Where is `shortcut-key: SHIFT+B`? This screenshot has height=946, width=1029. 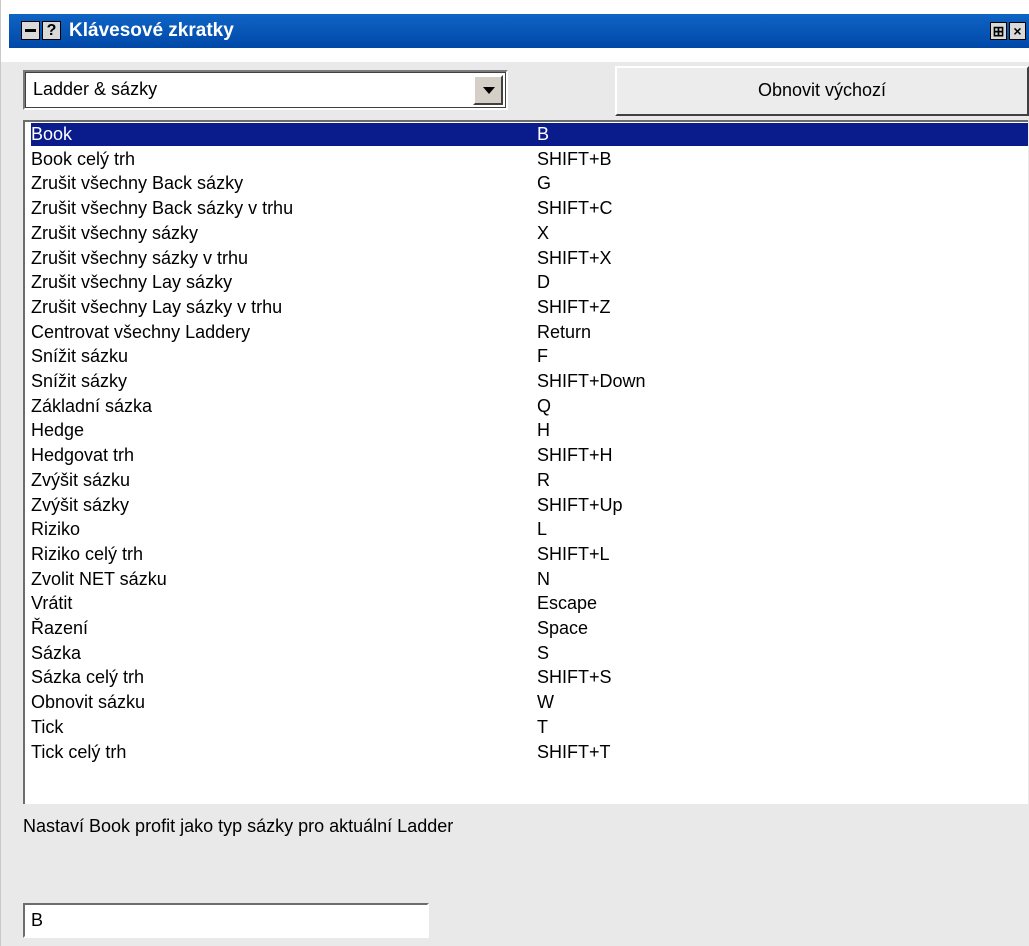
shortcut-key: SHIFT+B is located at coordinates (574, 158).